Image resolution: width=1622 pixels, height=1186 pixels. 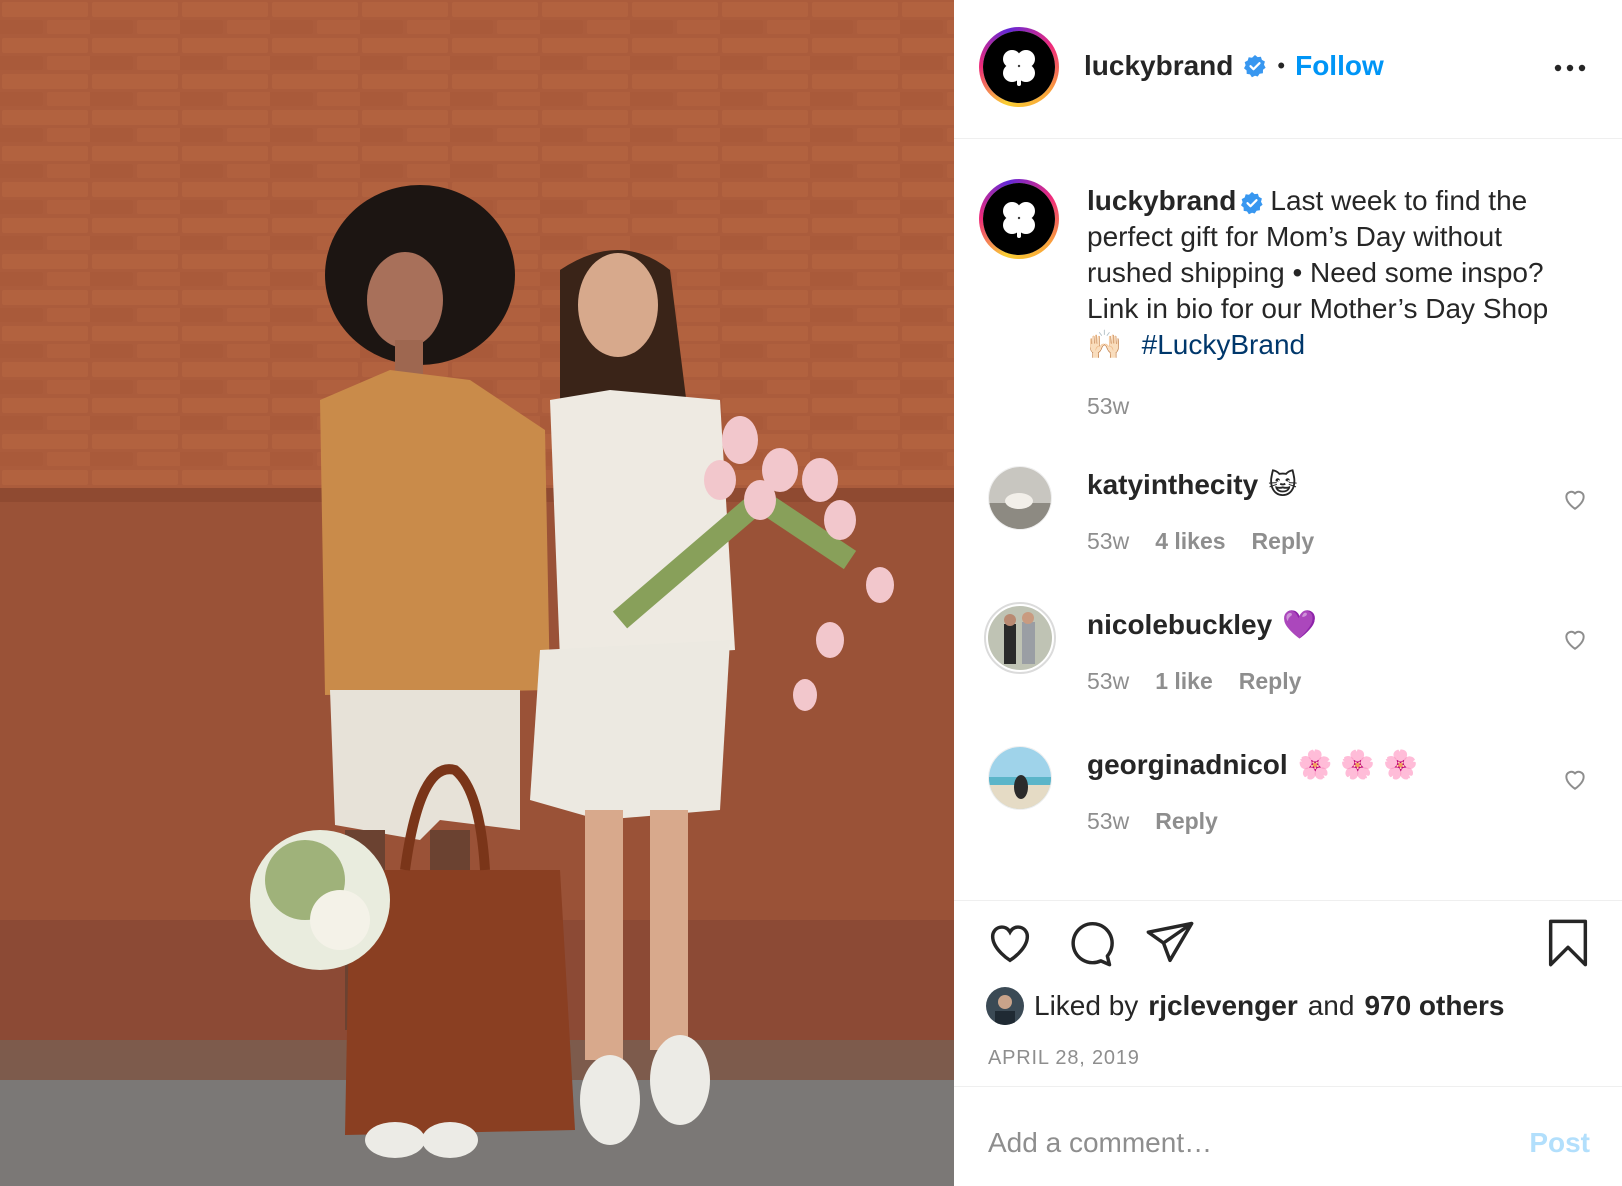 What do you see at coordinates (1288, 806) in the screenshot?
I see `comment-item: georginadnicol 🌸 🌸 🌸 53w Reply` at bounding box center [1288, 806].